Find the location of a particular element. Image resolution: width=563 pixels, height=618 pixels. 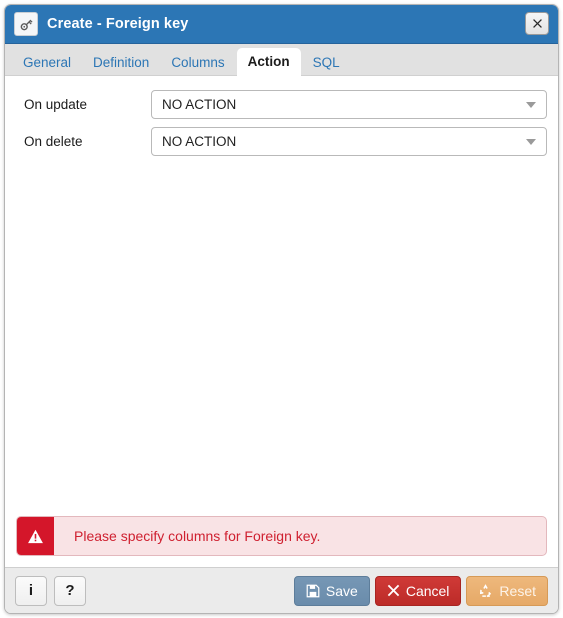

dialog-tabs: General Definition Columns Action SQL is located at coordinates (281, 60).